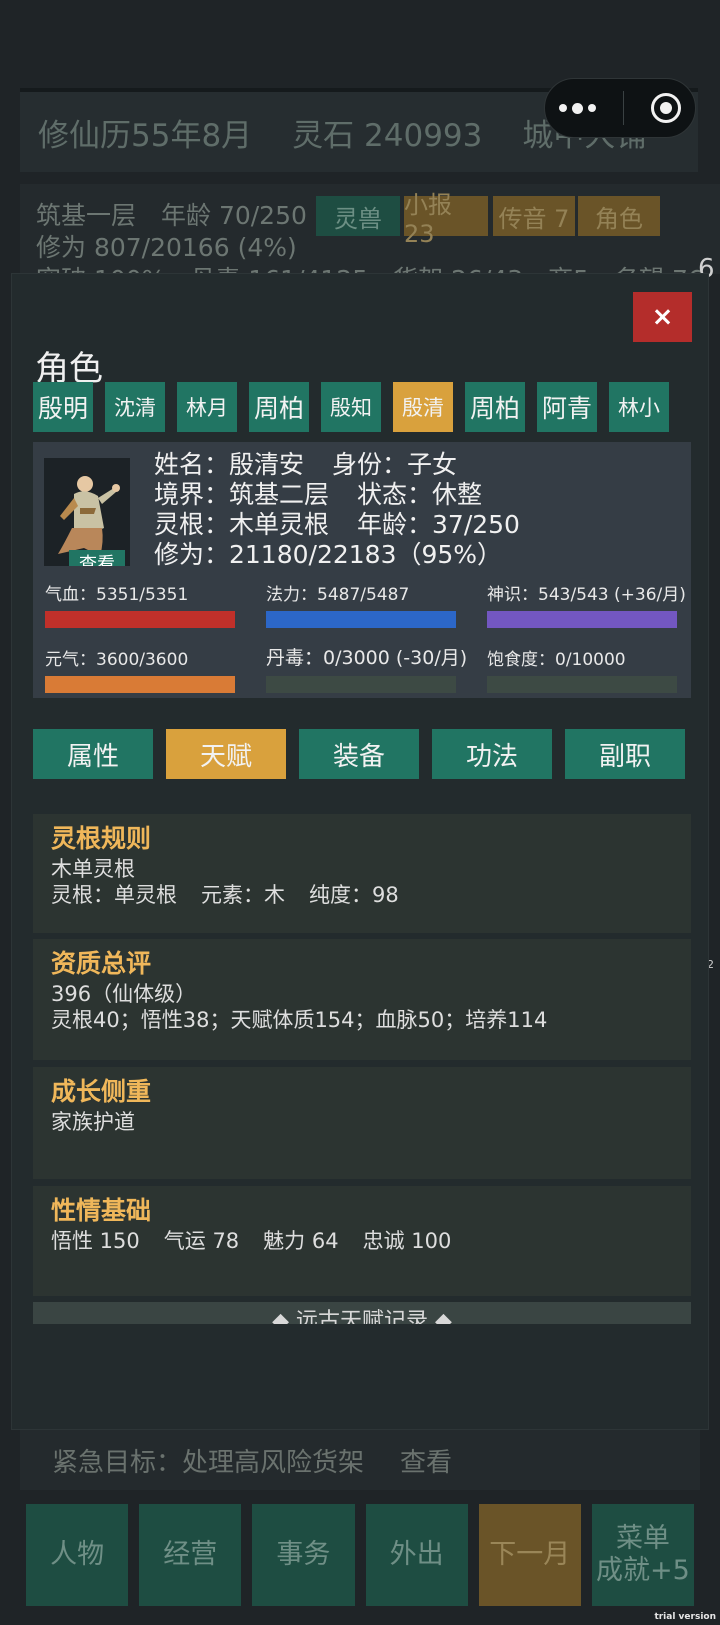 This screenshot has height=1625, width=720. I want to click on close-button: ×, so click(662, 317).